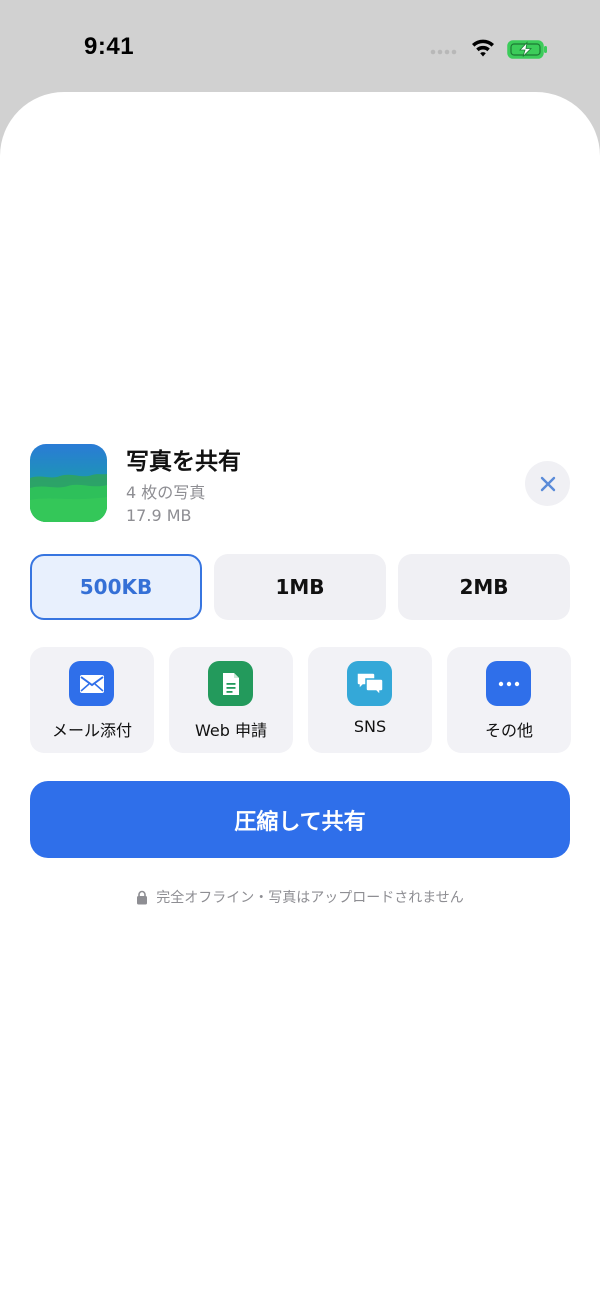 The image size is (600, 1305). I want to click on close-icon, so click(547, 483).